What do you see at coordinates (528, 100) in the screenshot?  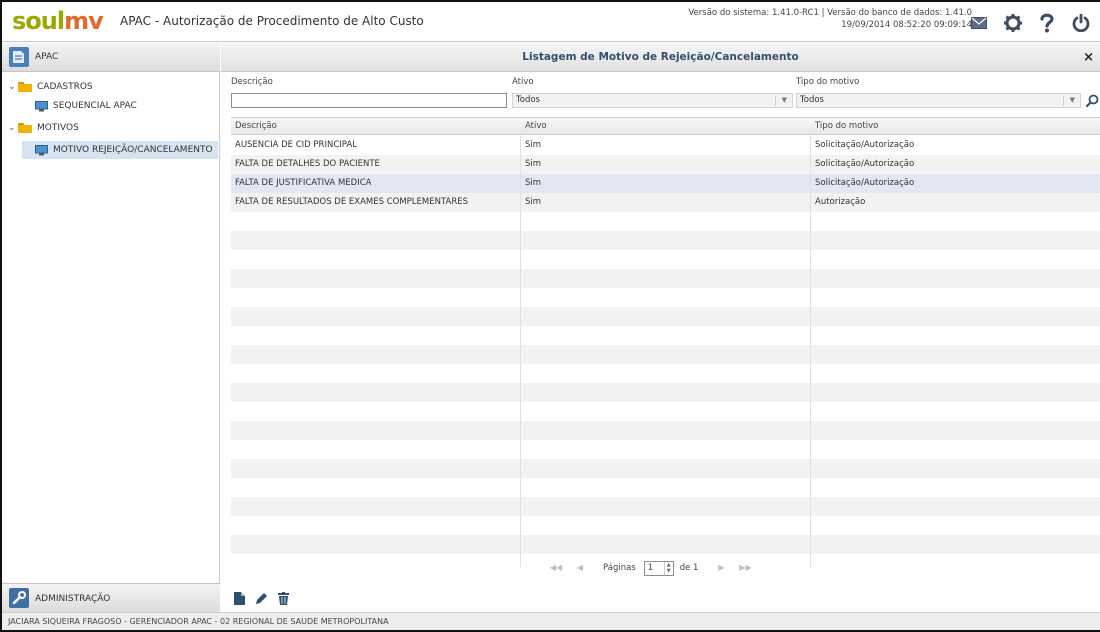 I see `ativo-select-value: Todos` at bounding box center [528, 100].